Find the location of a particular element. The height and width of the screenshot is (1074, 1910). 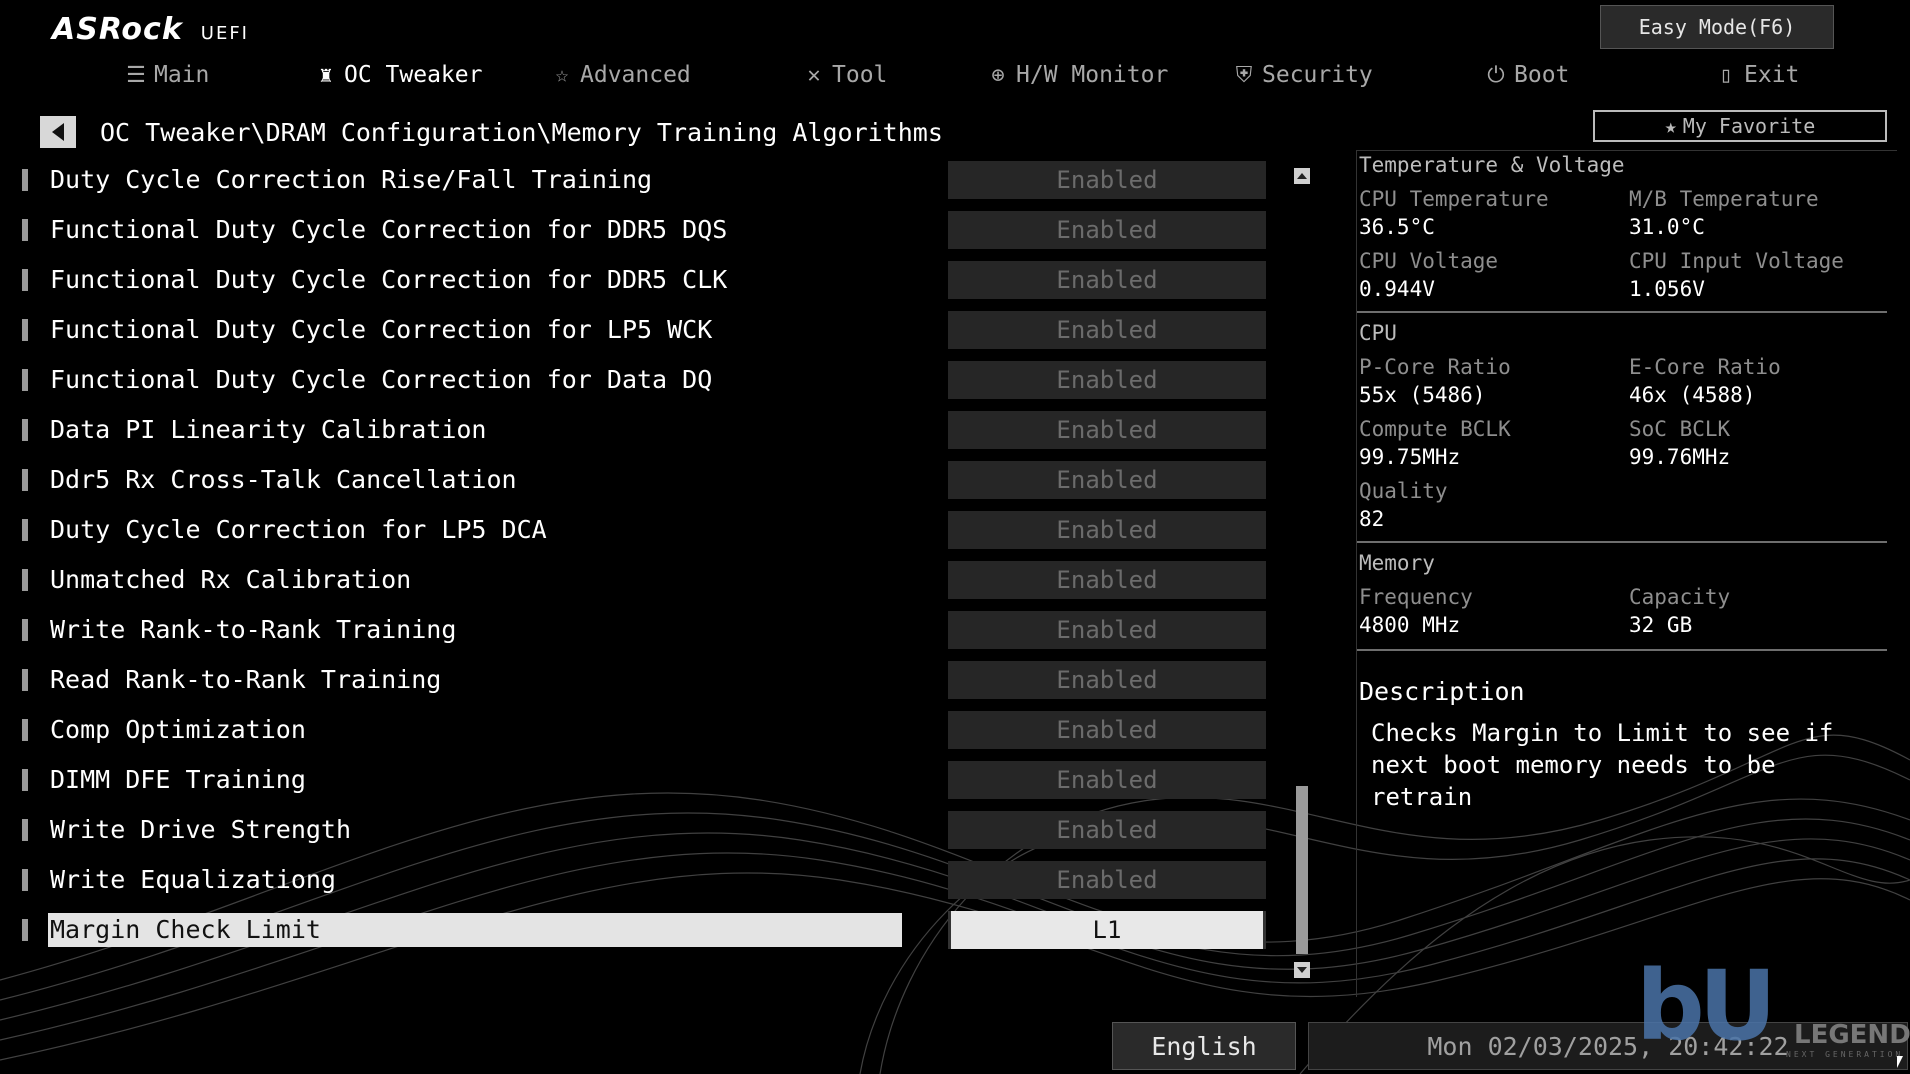

my-favorite-label: My Favorite is located at coordinates (1749, 126).